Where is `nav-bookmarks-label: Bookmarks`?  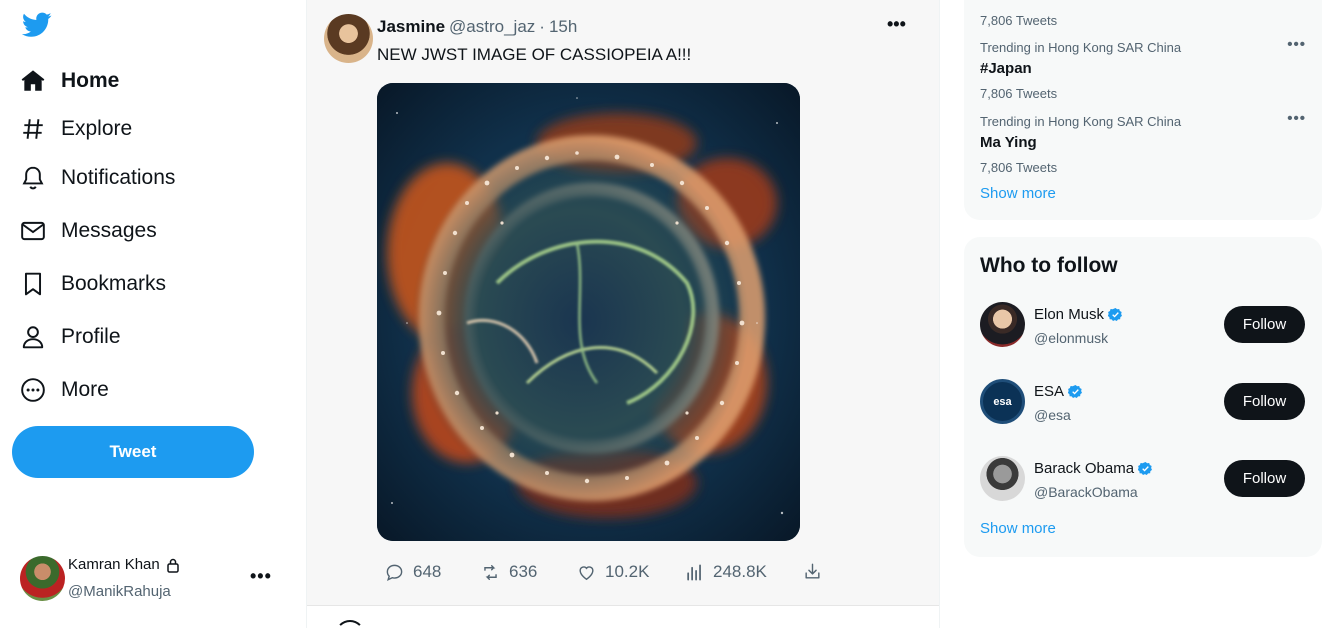
nav-bookmarks-label: Bookmarks is located at coordinates (114, 283).